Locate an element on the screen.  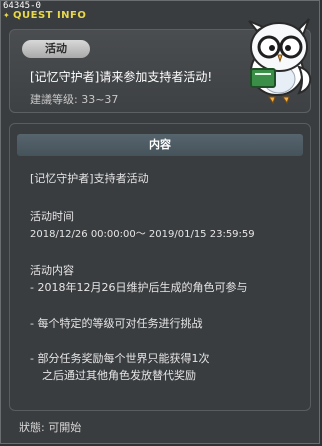
quest-status: 狀態: 可開始 is located at coordinates (50, 427).